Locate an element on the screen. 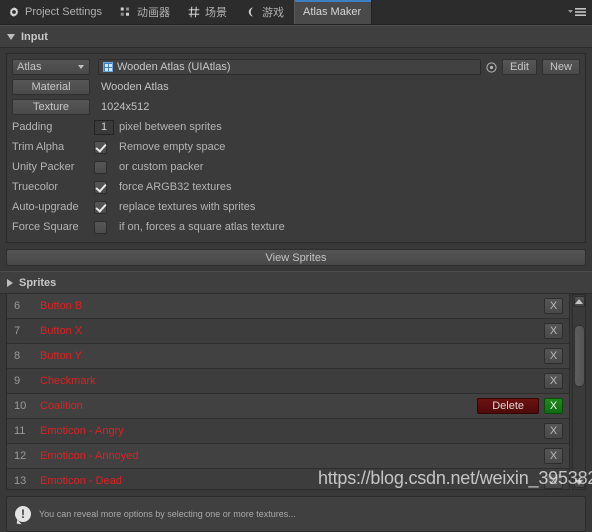 The height and width of the screenshot is (532, 592). texture-label: Texture is located at coordinates (51, 107).